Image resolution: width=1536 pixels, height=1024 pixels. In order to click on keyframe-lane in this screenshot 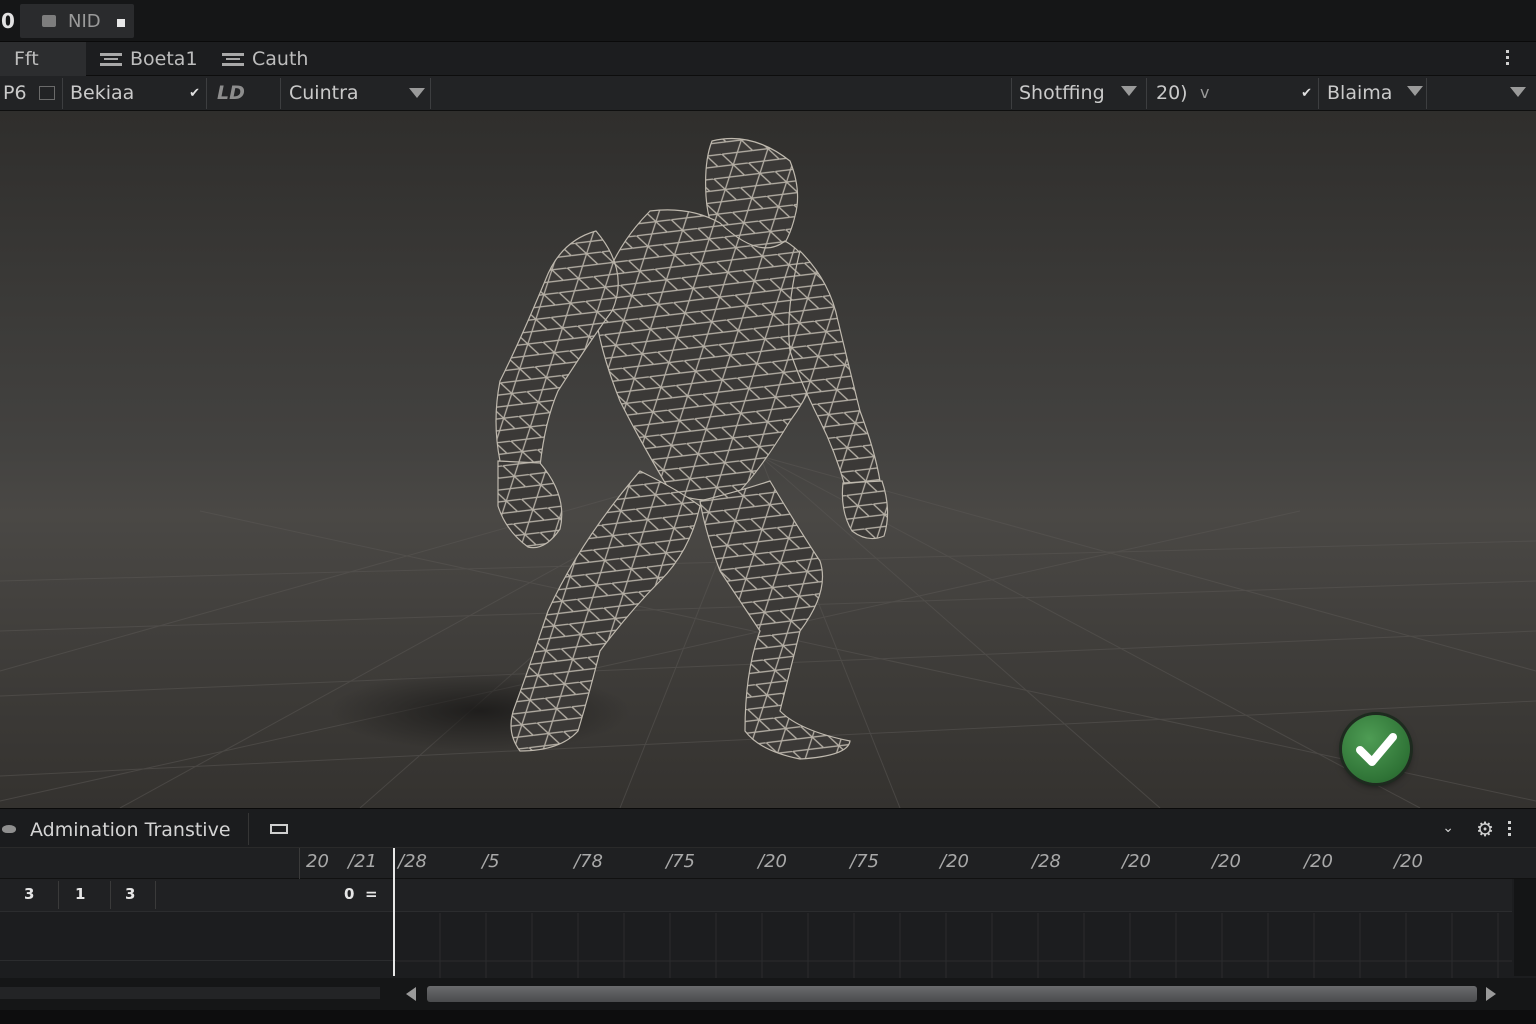, I will do `click(954, 945)`.